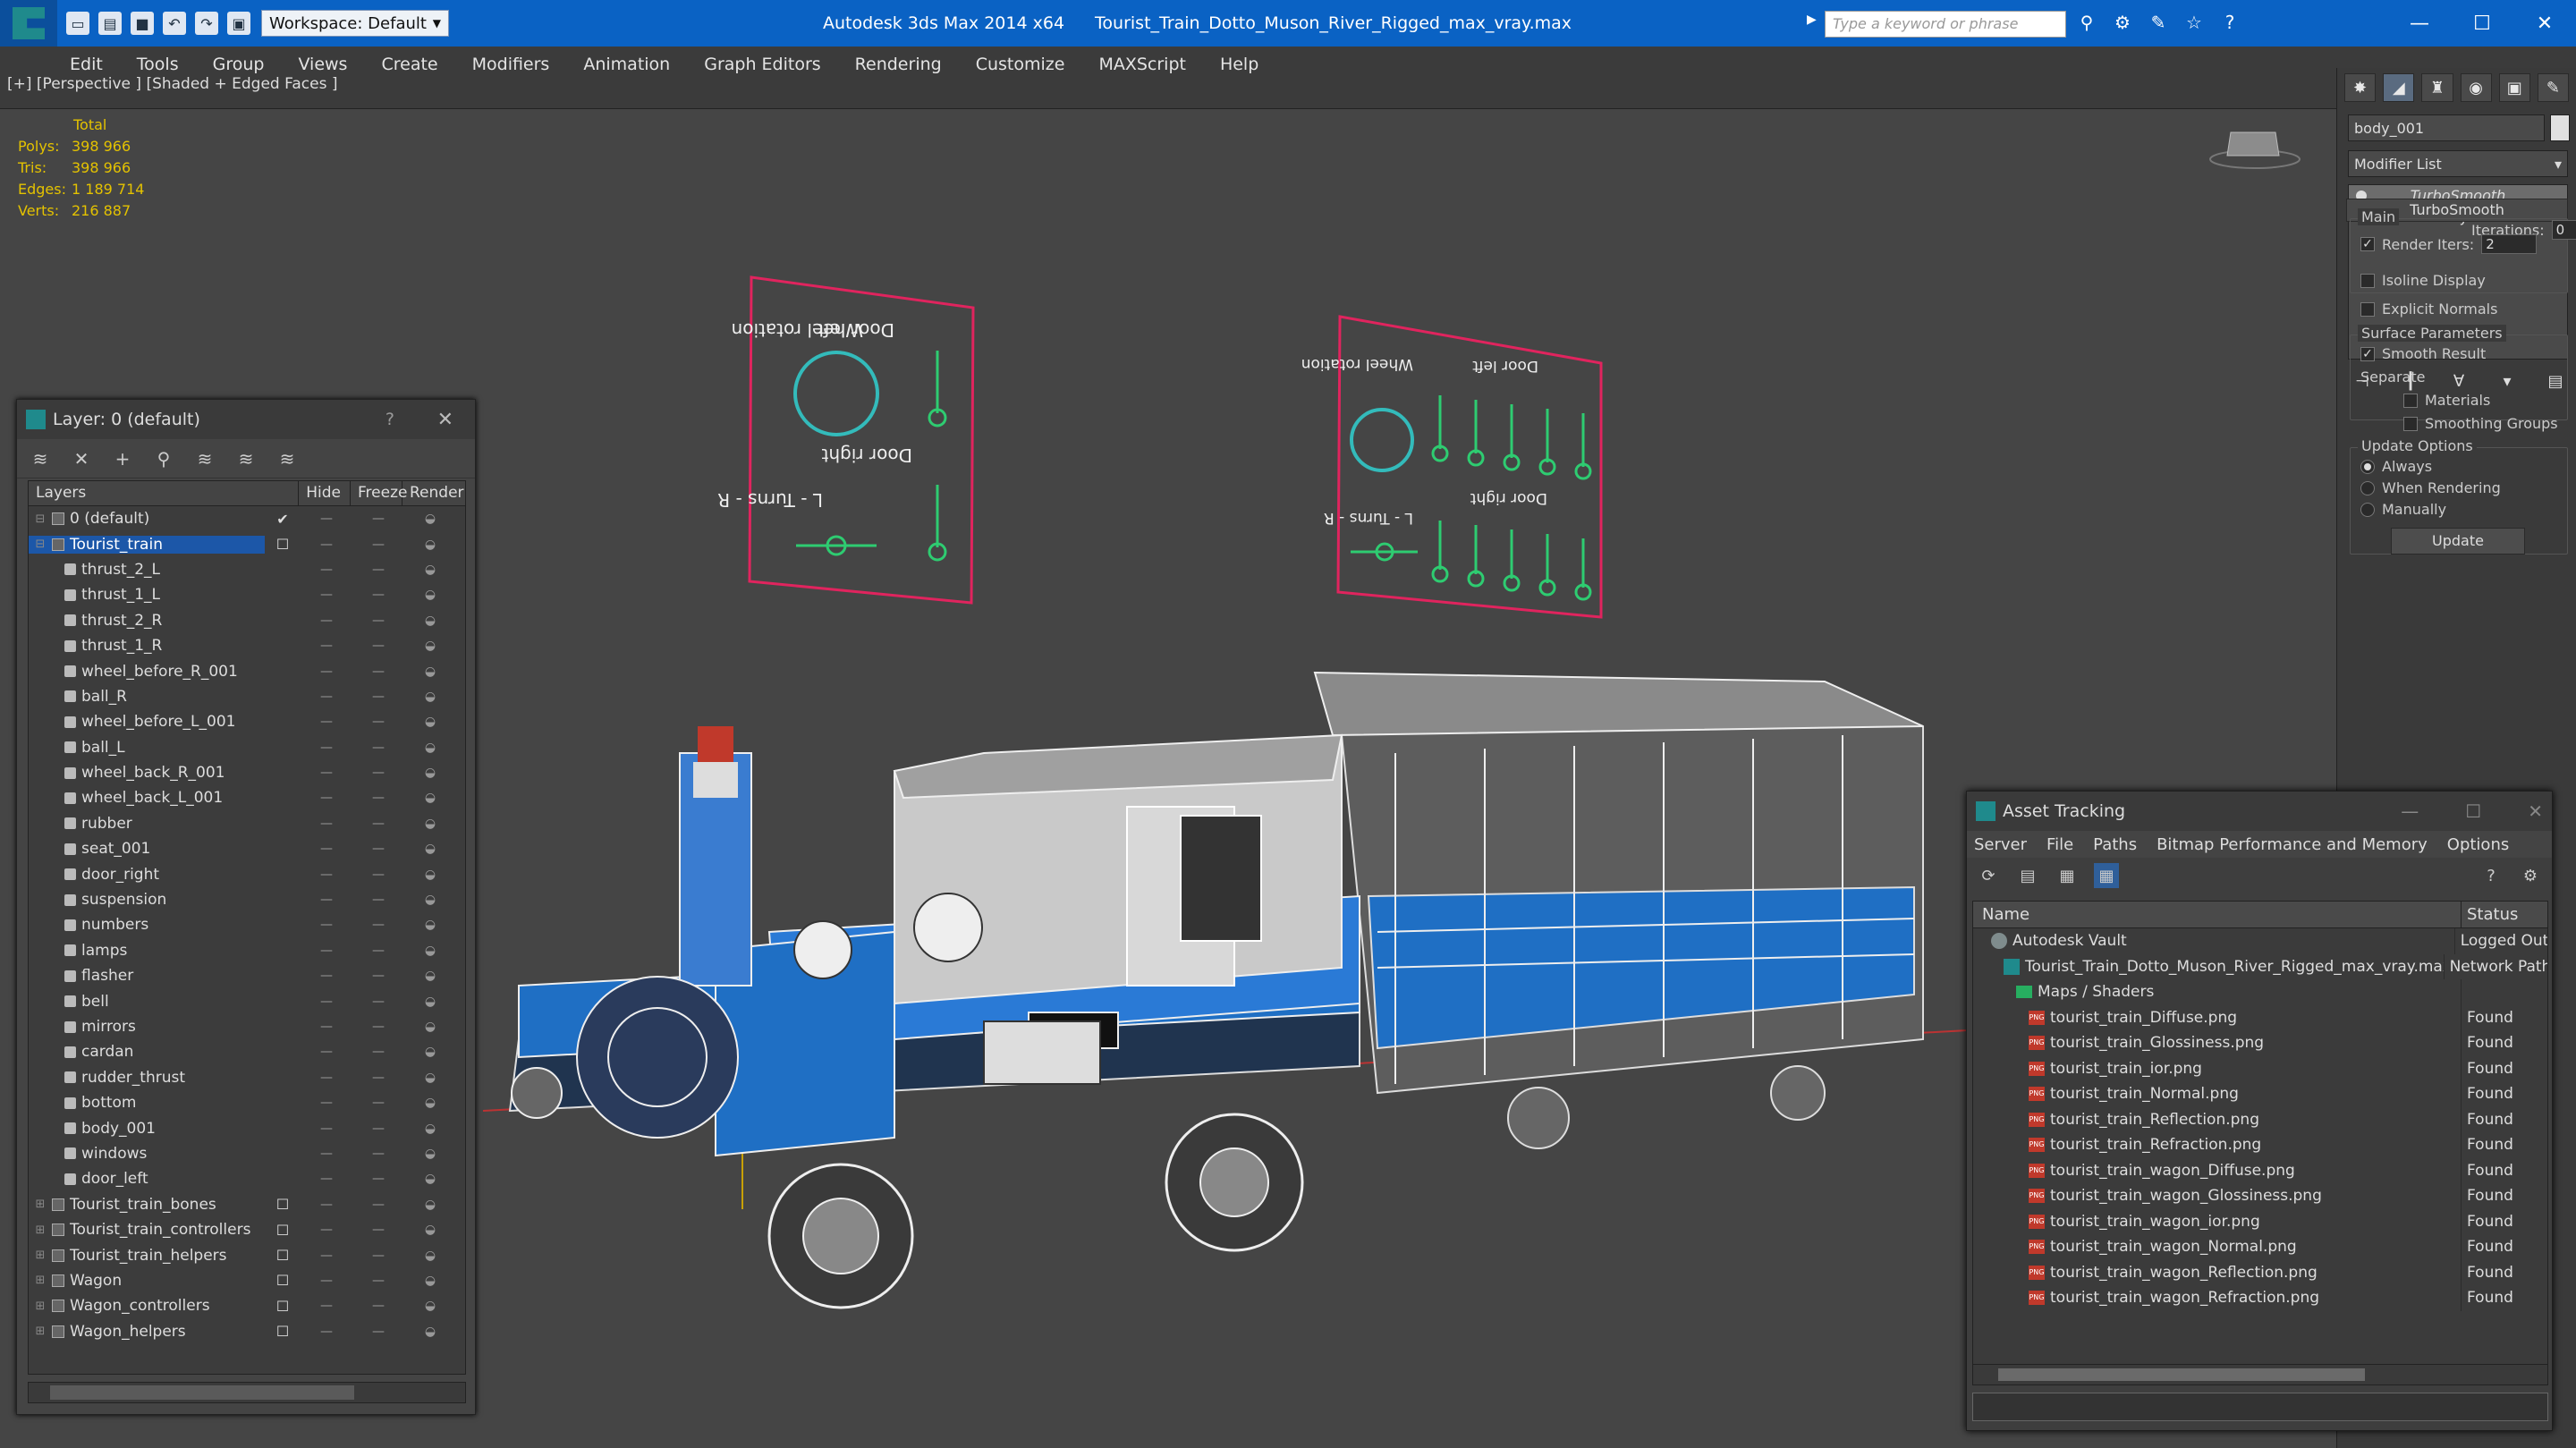 The height and width of the screenshot is (1448, 2576). Describe the element at coordinates (147, 1256) in the screenshot. I see `row-name-cell: ⊞ Tourist_train_helpers` at that location.